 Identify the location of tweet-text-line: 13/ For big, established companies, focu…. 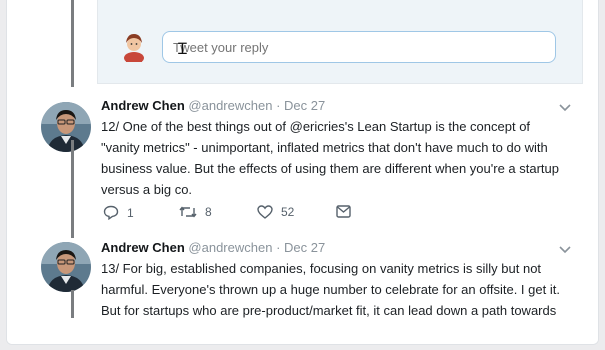
(321, 268).